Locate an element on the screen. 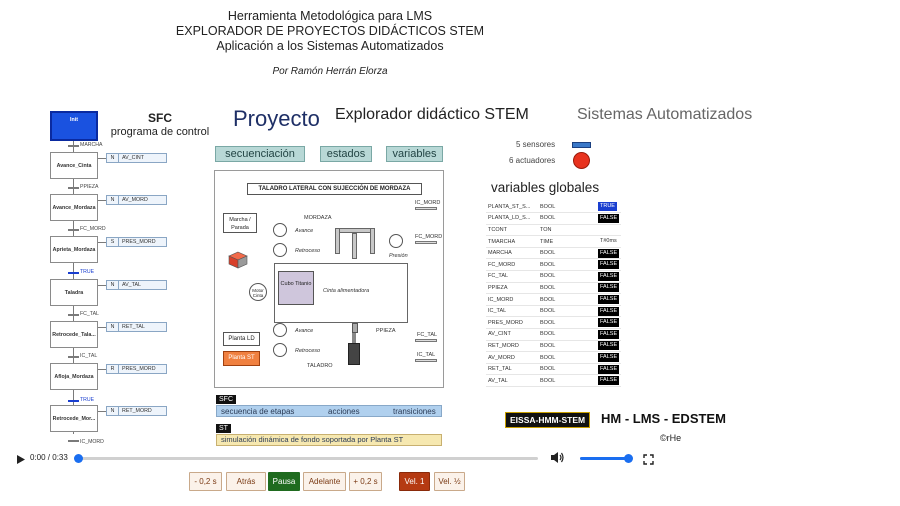 This screenshot has height=506, width=900. tab-variables: variables is located at coordinates (414, 154).